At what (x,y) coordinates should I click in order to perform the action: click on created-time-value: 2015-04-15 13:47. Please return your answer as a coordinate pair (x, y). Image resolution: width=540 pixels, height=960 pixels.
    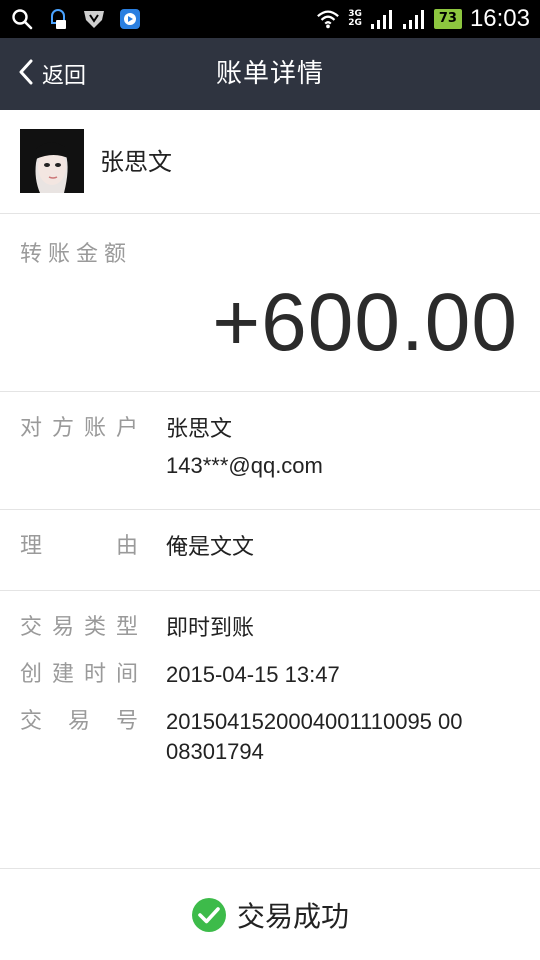
    Looking at the image, I should click on (253, 674).